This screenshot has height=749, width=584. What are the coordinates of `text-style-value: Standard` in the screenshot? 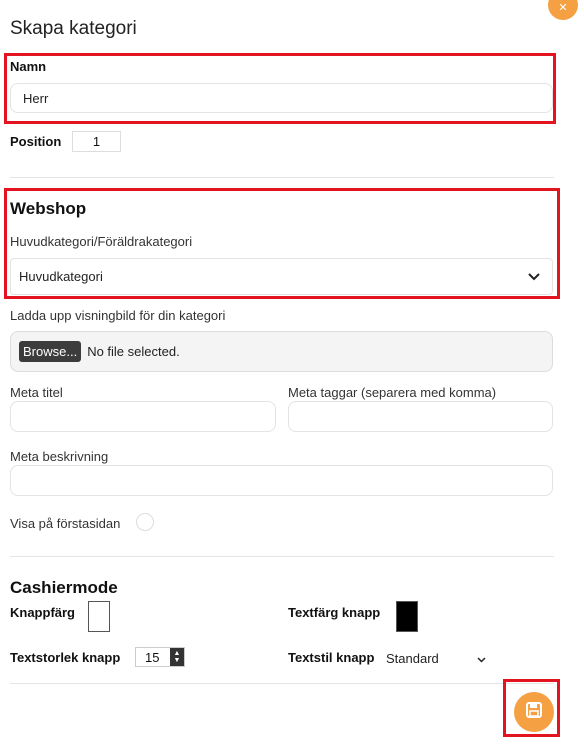 It's located at (412, 658).